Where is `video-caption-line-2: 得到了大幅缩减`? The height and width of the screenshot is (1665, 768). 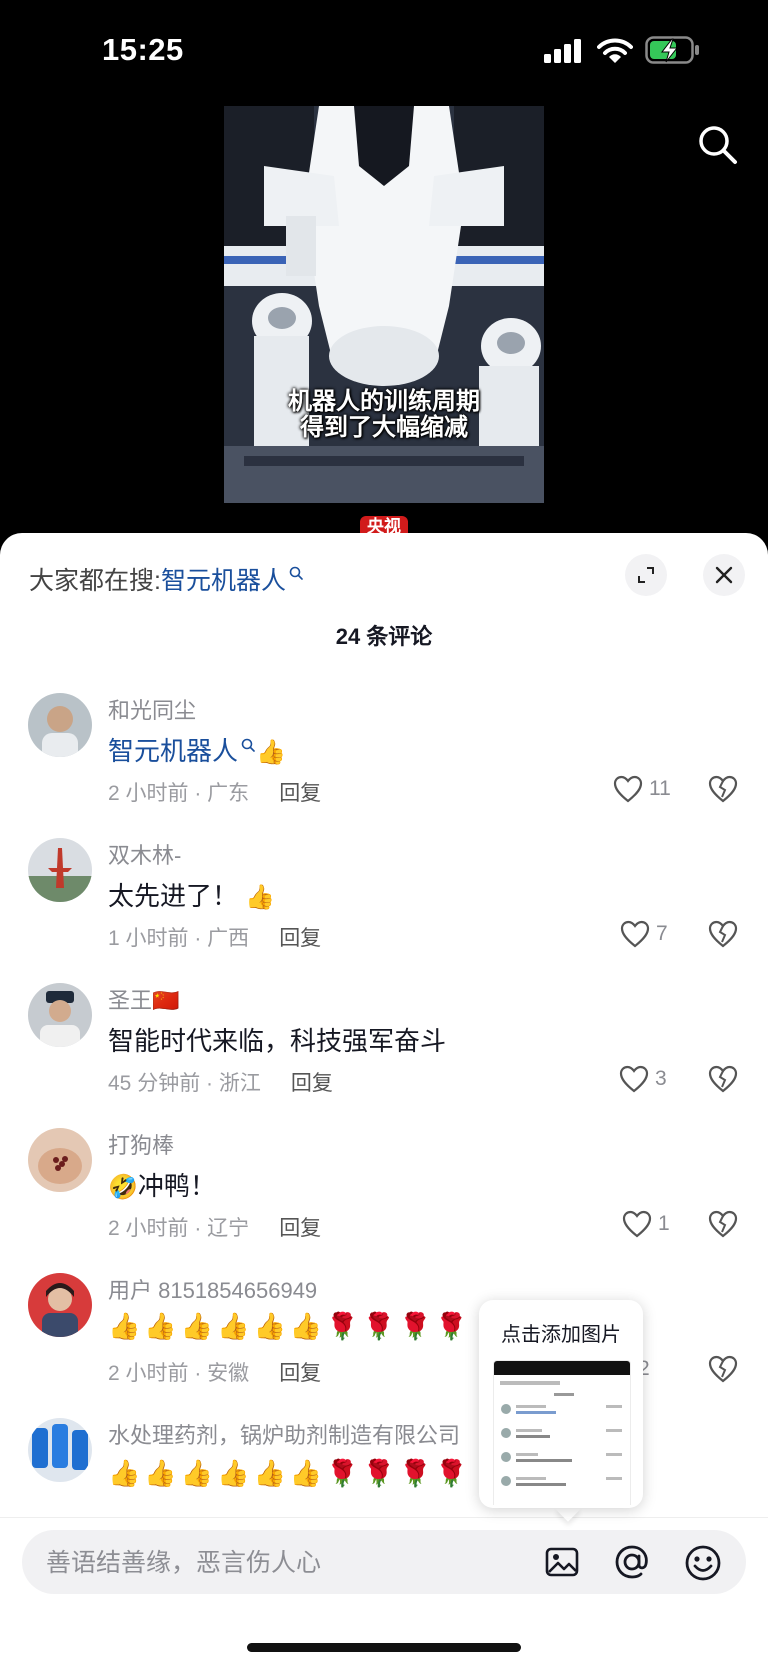
video-caption-line-2: 得到了大幅缩减 is located at coordinates (384, 427).